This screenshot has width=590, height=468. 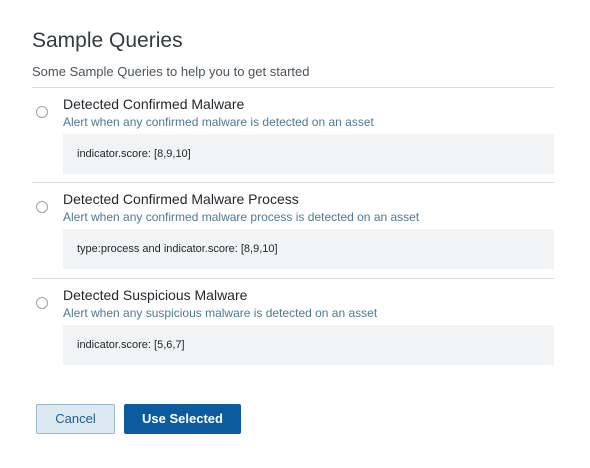 What do you see at coordinates (75, 419) in the screenshot?
I see `cancel-button: Cancel` at bounding box center [75, 419].